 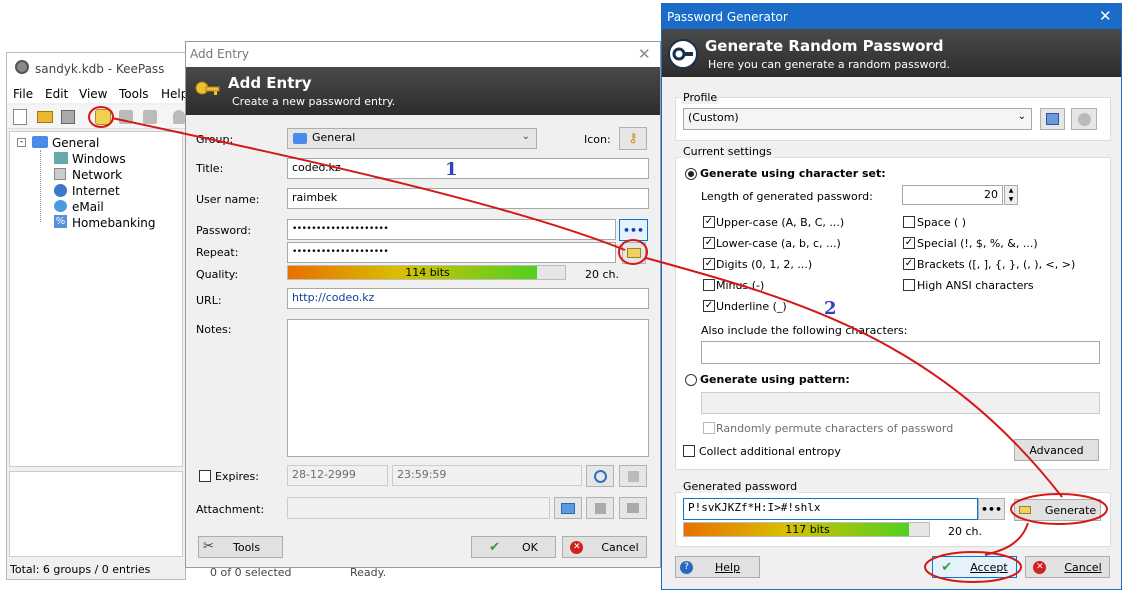 What do you see at coordinates (412, 138) in the screenshot?
I see `group-select: General ⌄` at bounding box center [412, 138].